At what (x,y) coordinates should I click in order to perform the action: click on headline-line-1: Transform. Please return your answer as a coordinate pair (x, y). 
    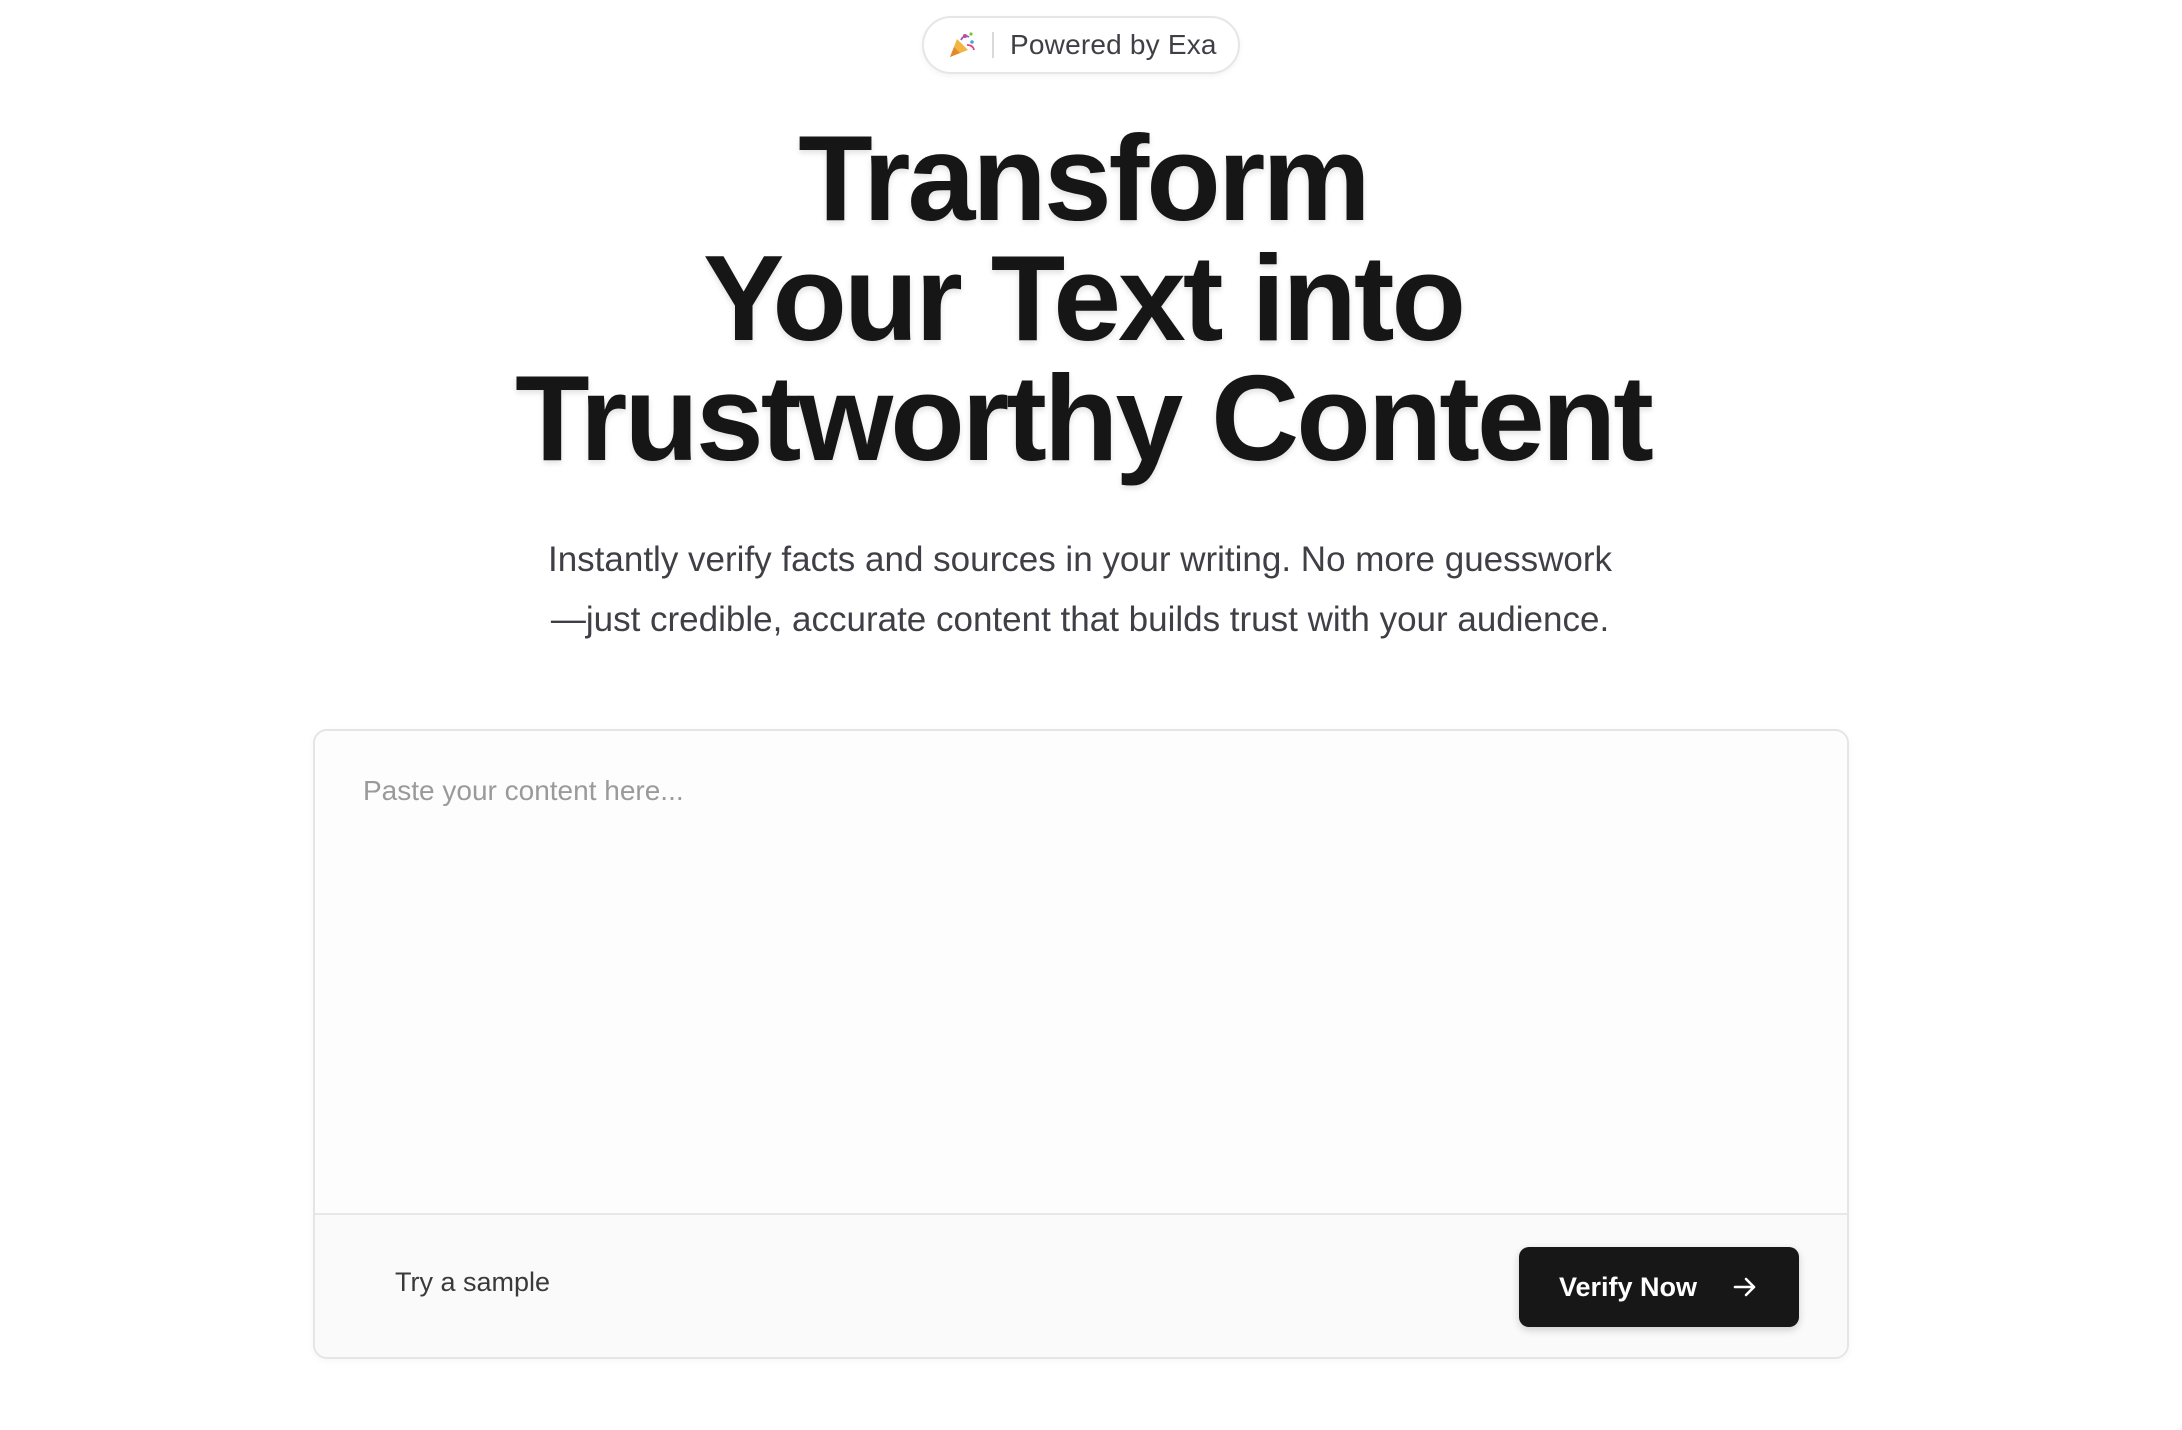
    Looking at the image, I should click on (1084, 178).